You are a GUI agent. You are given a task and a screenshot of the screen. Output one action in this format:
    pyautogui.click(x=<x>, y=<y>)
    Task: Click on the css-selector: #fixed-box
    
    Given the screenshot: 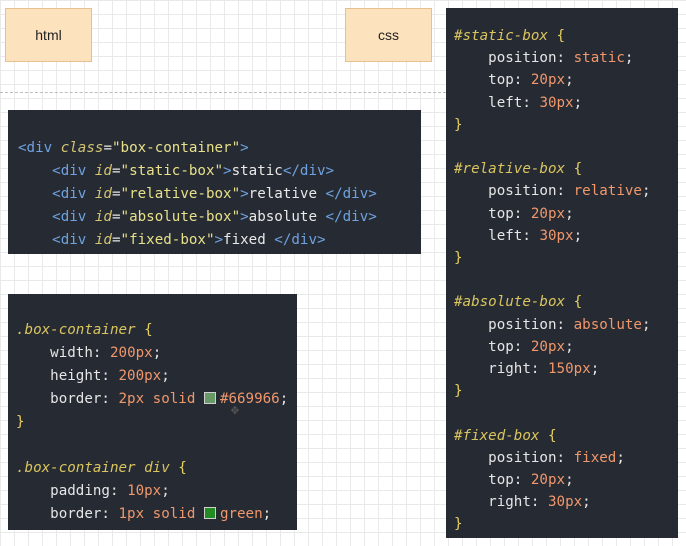 What is the action you would take?
    pyautogui.click(x=497, y=435)
    